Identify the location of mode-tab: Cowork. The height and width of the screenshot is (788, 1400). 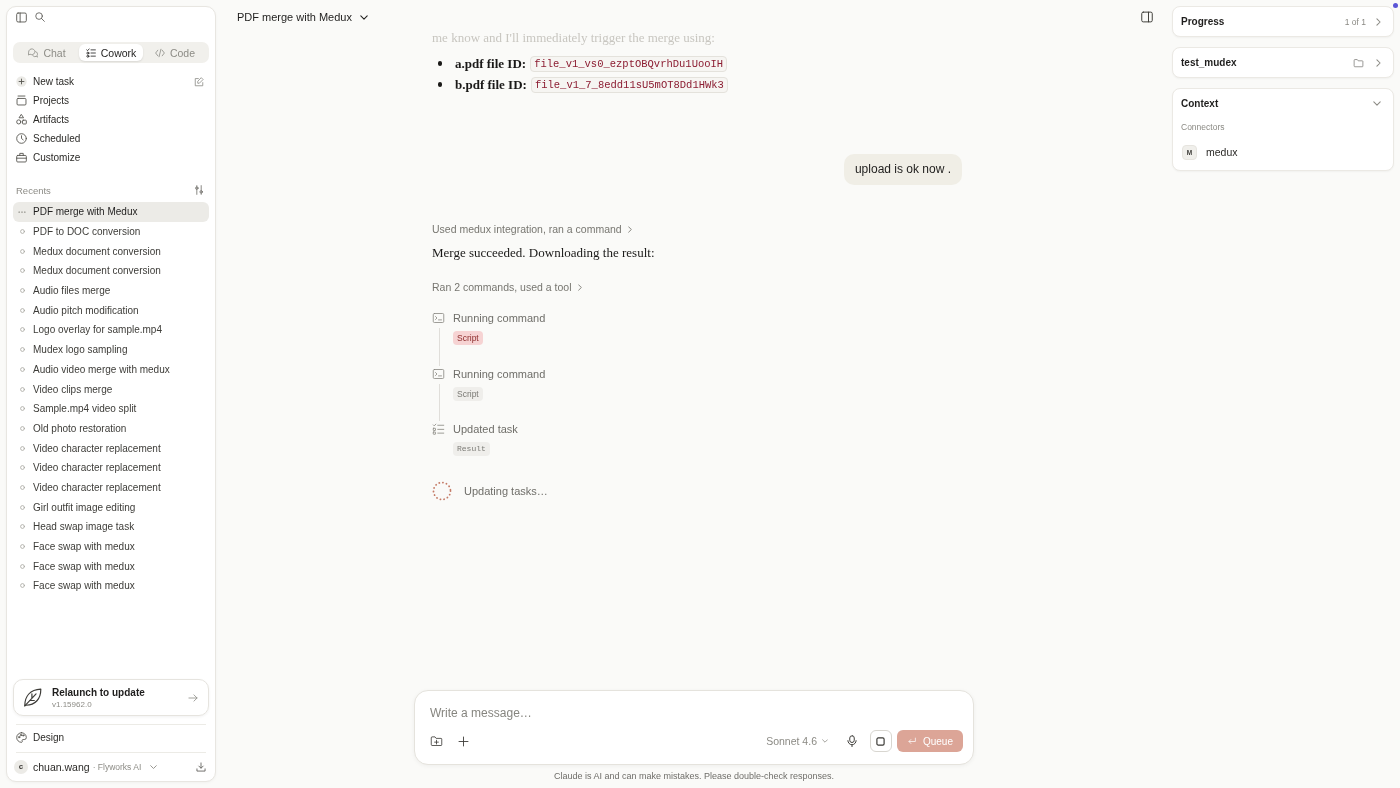
(111, 52).